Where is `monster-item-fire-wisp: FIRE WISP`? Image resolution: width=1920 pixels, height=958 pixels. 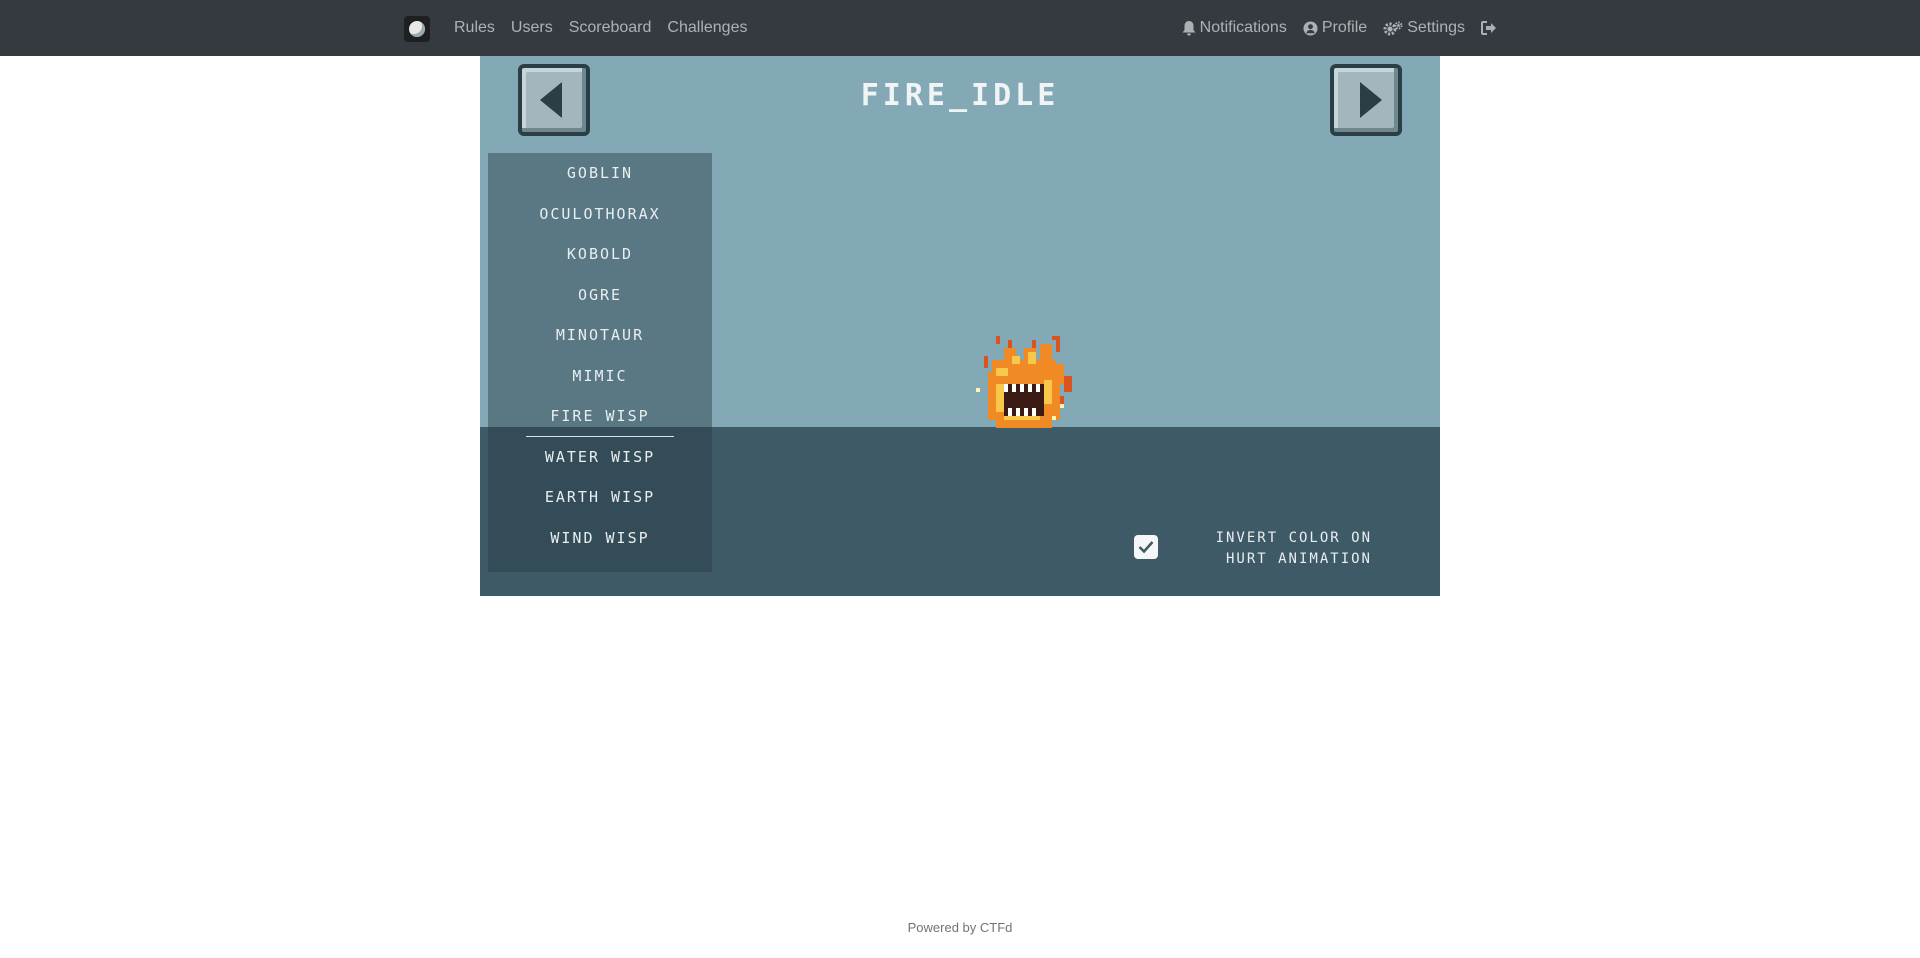
monster-item-fire-wisp: FIRE WISP is located at coordinates (600, 416).